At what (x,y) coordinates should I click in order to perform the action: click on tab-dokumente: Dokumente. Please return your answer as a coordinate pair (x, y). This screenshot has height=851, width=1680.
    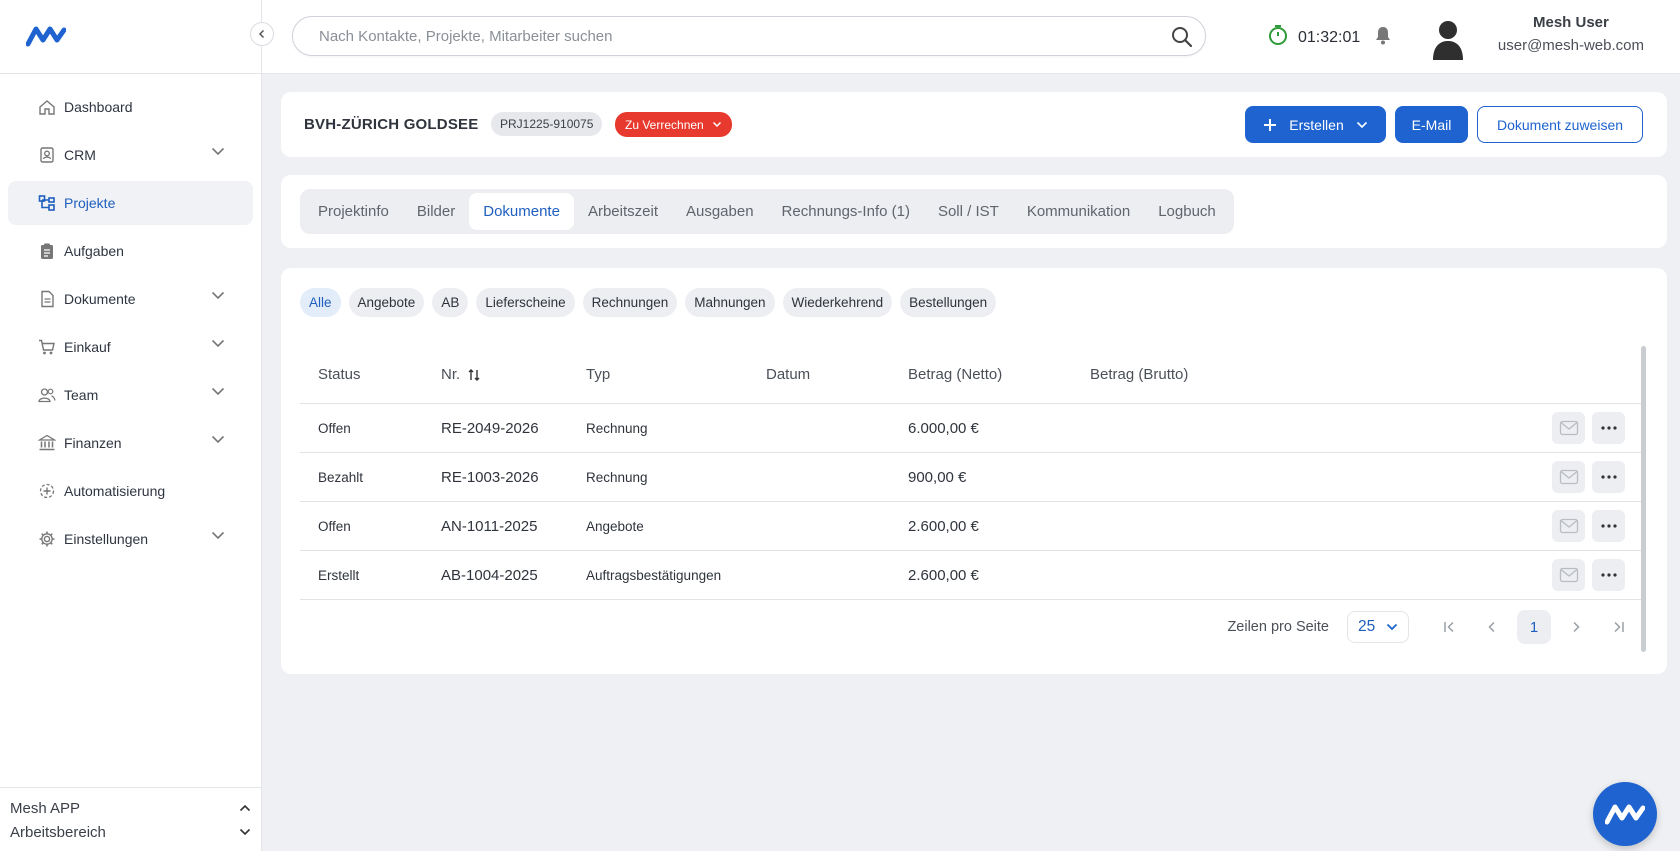
    Looking at the image, I should click on (521, 211).